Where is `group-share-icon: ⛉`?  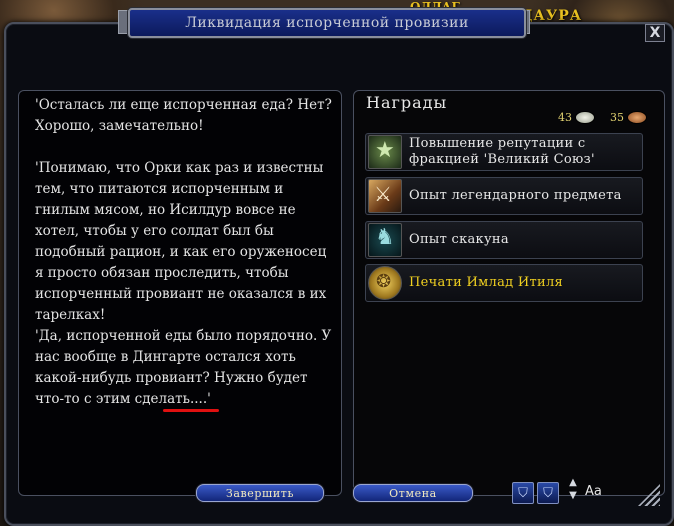 group-share-icon: ⛉ is located at coordinates (523, 493).